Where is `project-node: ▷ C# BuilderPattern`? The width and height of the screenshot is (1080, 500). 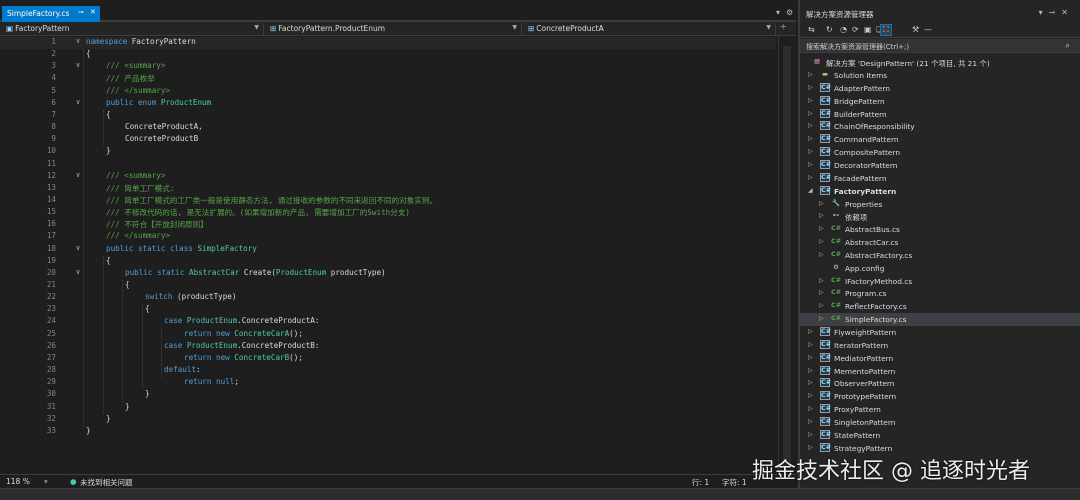
project-node: ▷ C# BuilderPattern is located at coordinates (940, 114).